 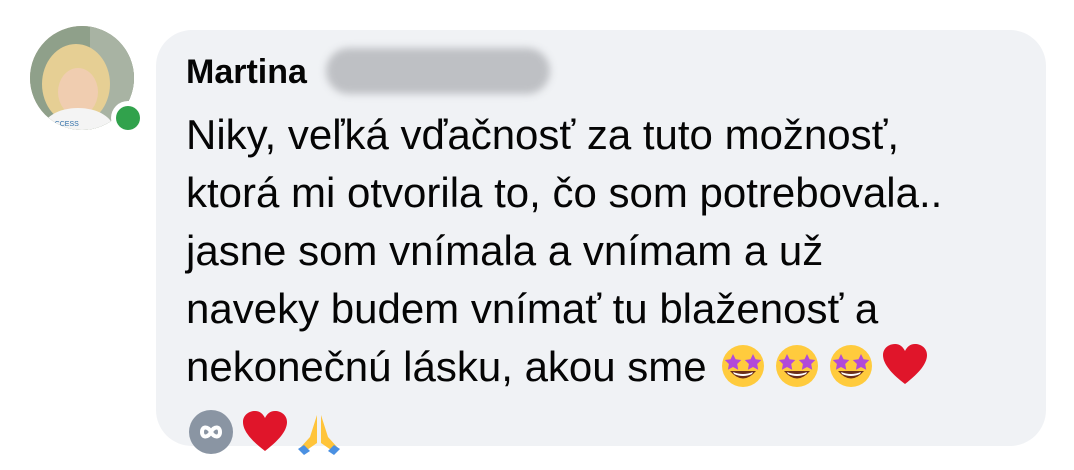 What do you see at coordinates (128, 118) in the screenshot?
I see `online-status-indicator` at bounding box center [128, 118].